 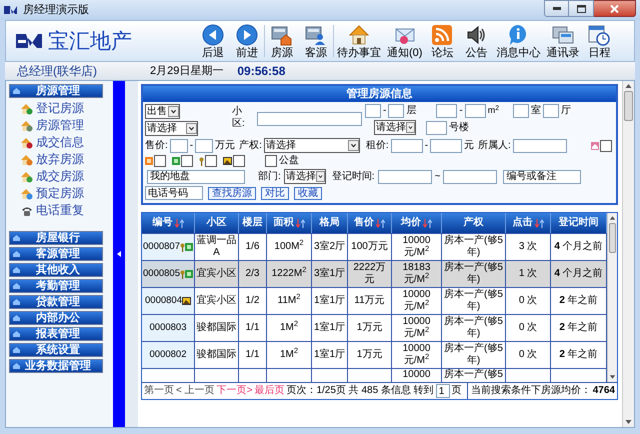 I want to click on input-field: 1, so click(x=443, y=391).